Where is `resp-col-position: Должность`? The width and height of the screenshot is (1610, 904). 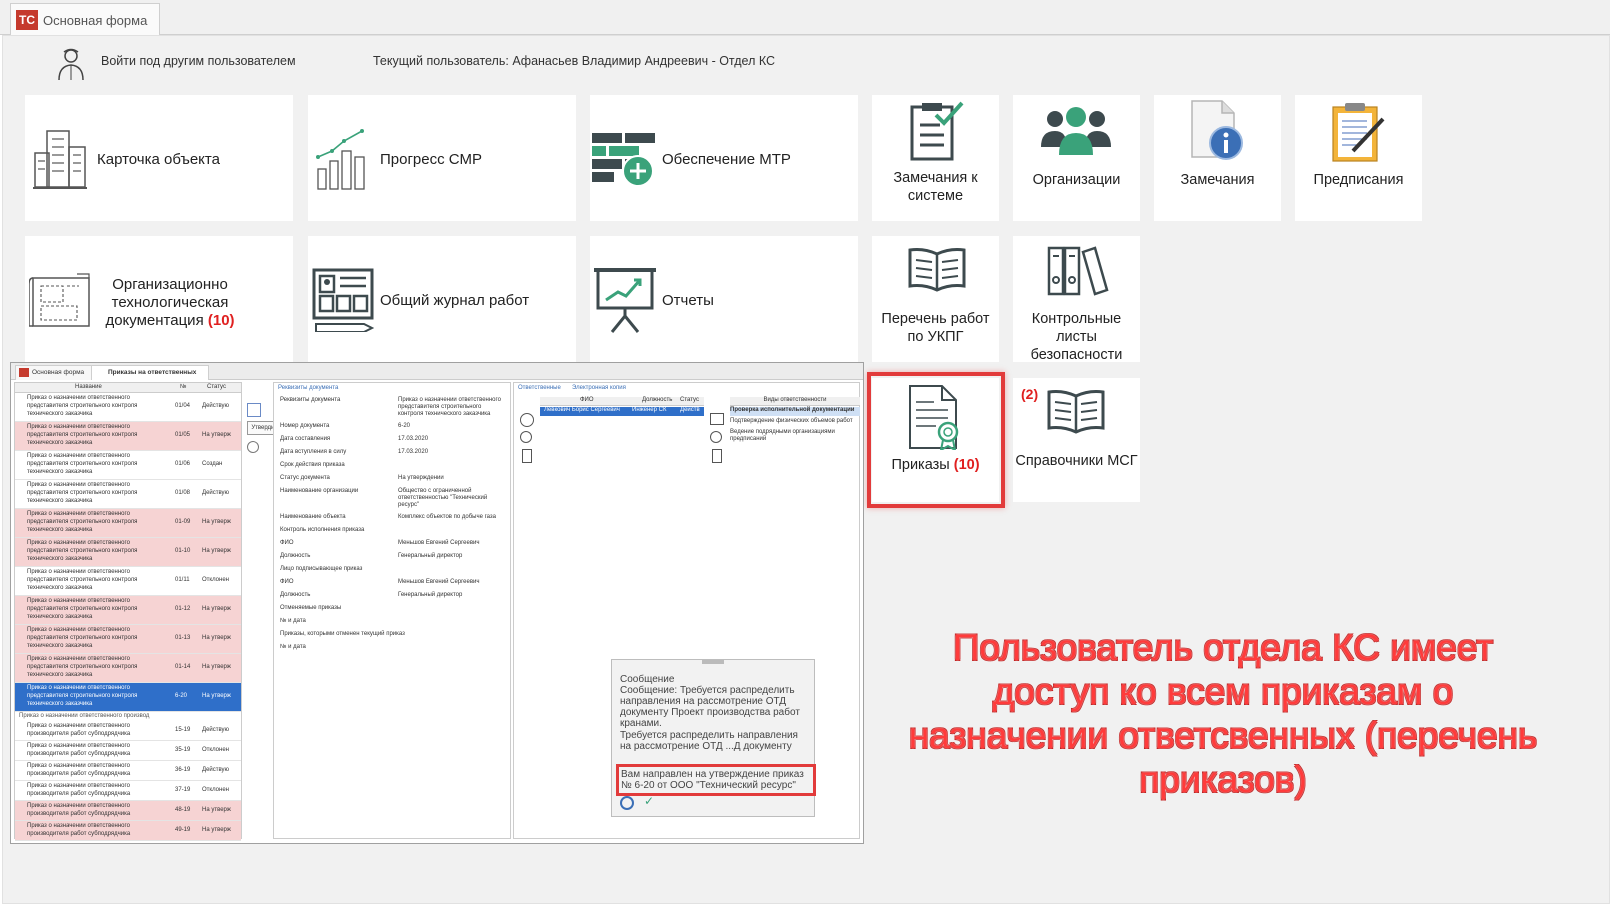
resp-col-position: Должность is located at coordinates (657, 400).